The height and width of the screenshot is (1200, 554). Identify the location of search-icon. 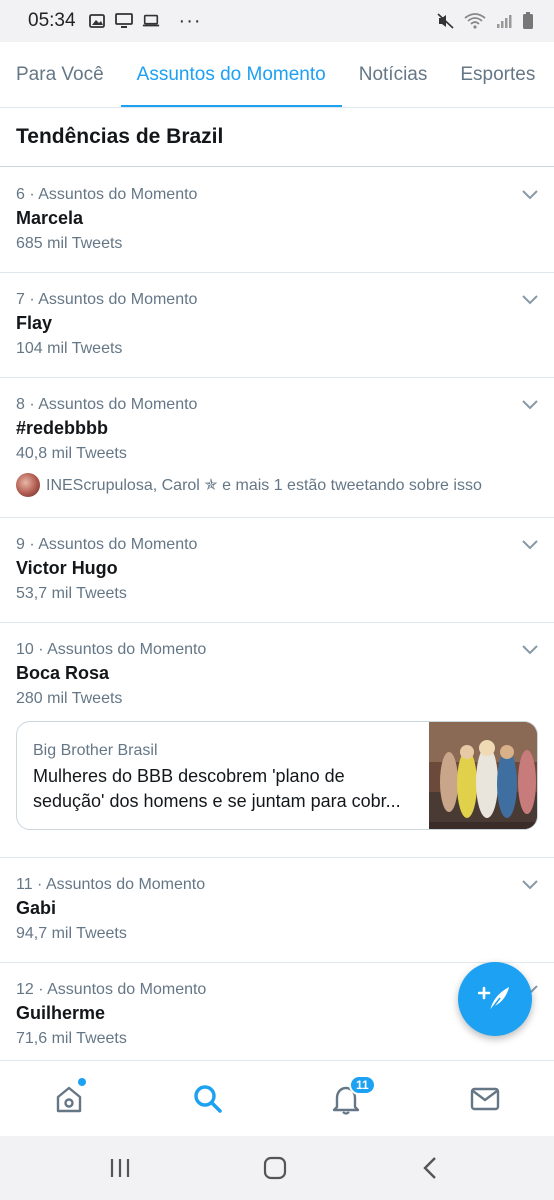
(208, 1099).